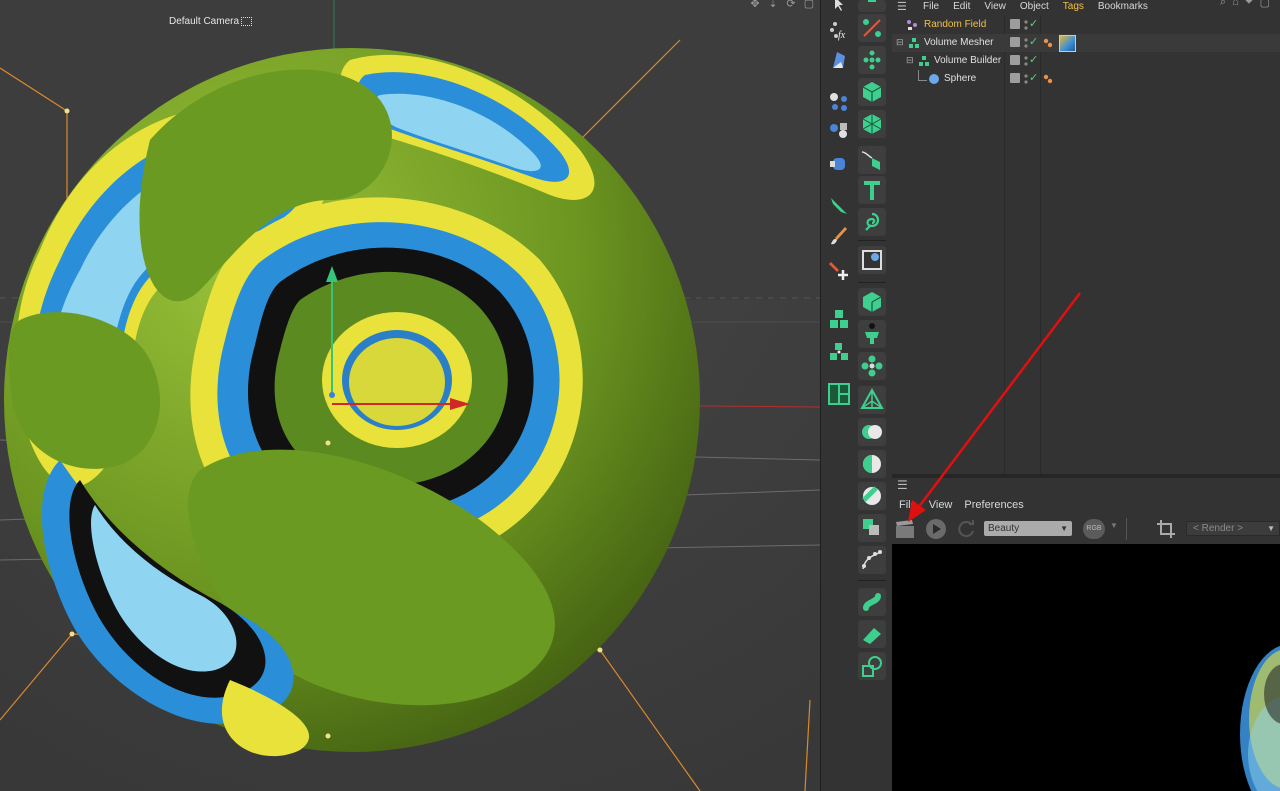 The height and width of the screenshot is (791, 1280). Describe the element at coordinates (1086, 79) in the screenshot. I see `tree-row: Sphere ✓` at that location.